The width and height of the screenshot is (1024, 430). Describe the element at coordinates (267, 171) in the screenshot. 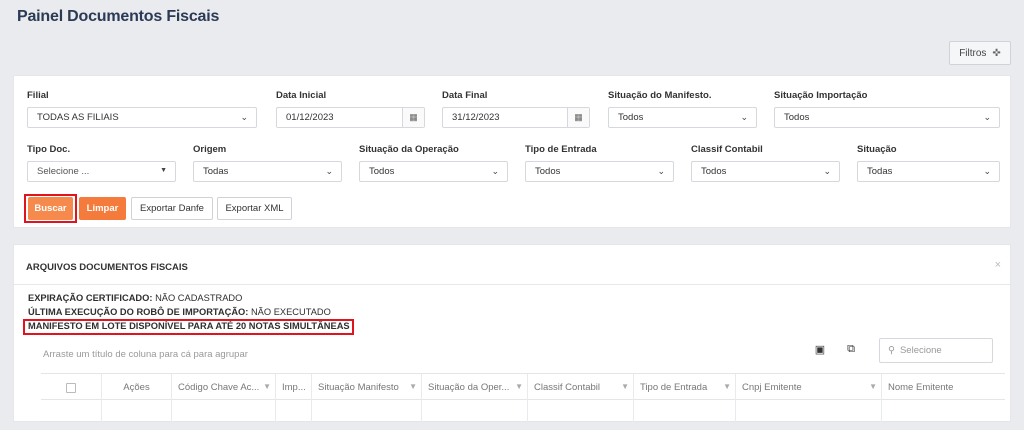

I see `origem-select: Todas ⌄` at that location.